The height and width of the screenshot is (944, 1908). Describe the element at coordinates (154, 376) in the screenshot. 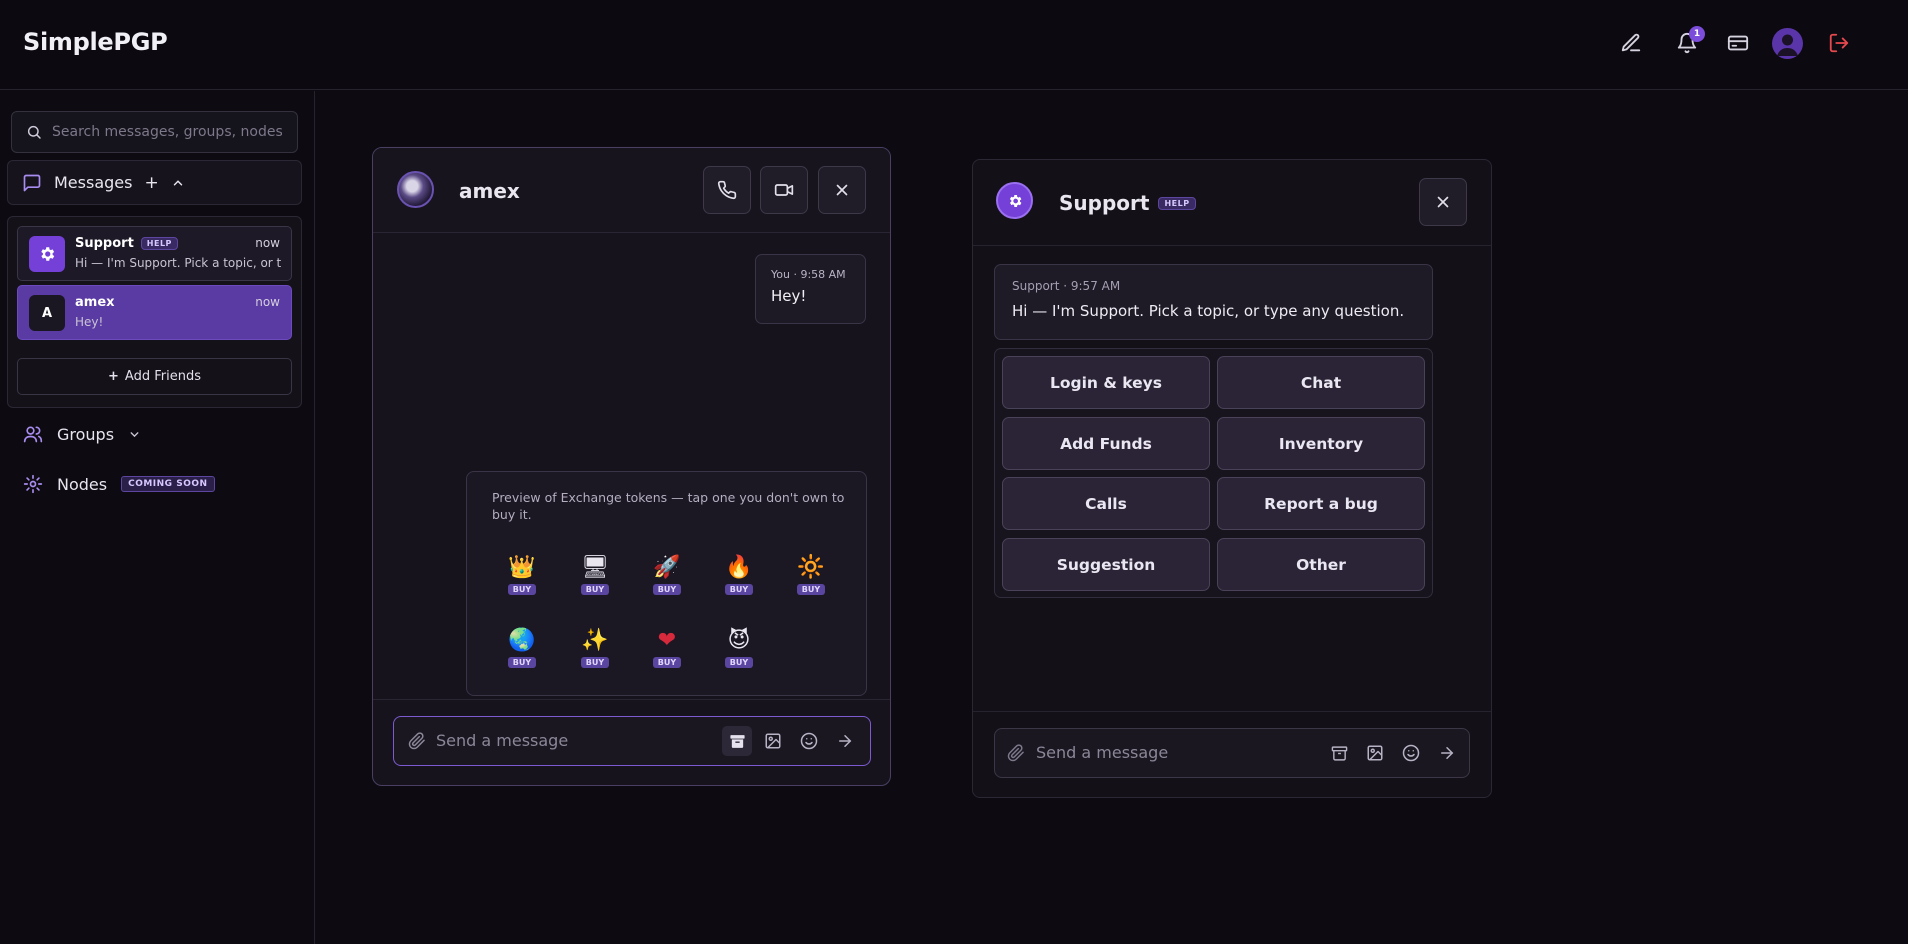

I see `add-friends-button: + Add Friends` at that location.